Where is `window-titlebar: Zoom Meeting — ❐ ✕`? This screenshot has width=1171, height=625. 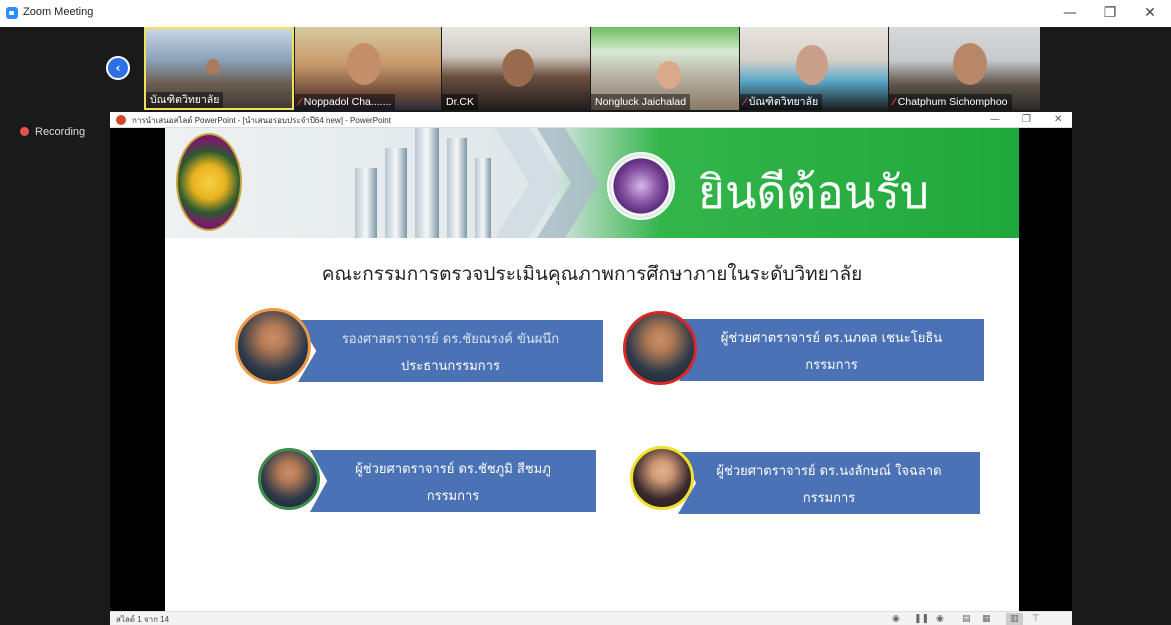 window-titlebar: Zoom Meeting — ❐ ✕ is located at coordinates (585, 13).